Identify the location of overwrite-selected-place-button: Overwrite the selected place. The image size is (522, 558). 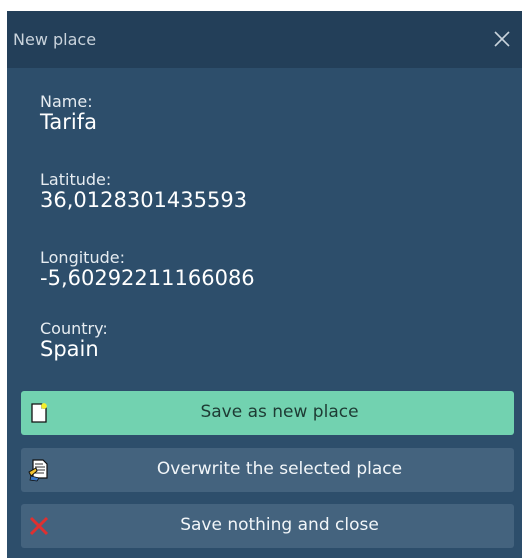
(267, 470).